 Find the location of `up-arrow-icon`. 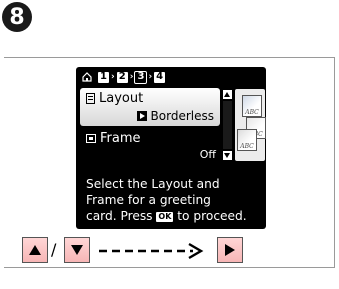

up-arrow-icon is located at coordinates (35, 250).